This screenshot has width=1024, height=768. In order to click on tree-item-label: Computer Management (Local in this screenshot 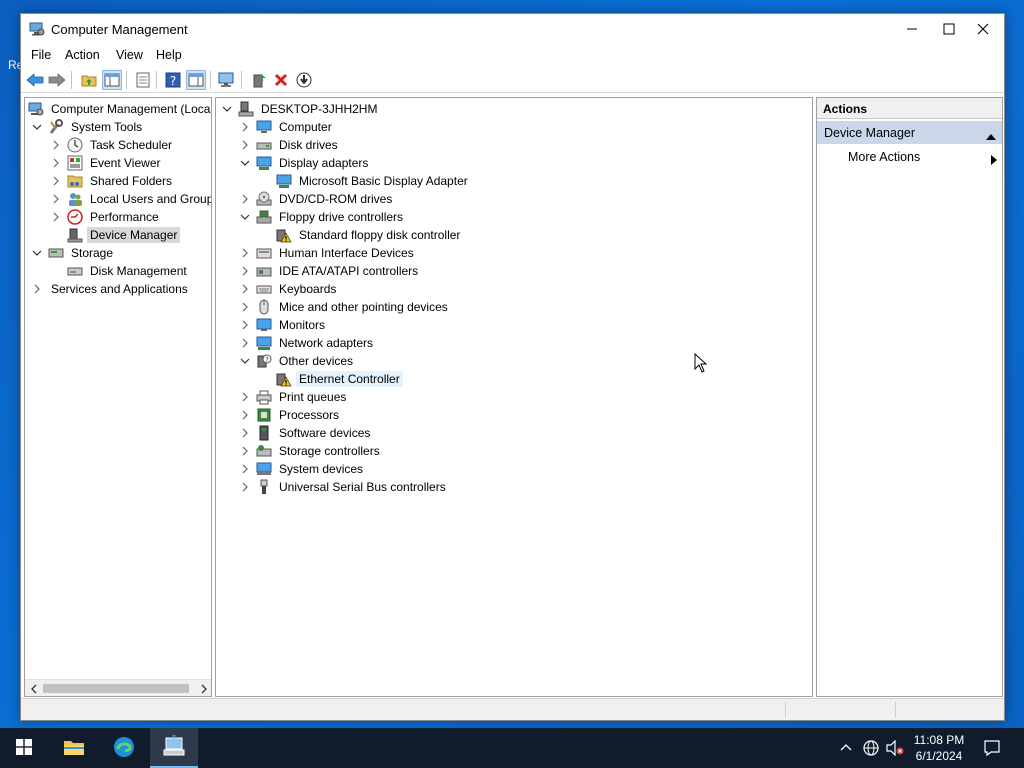, I will do `click(131, 109)`.